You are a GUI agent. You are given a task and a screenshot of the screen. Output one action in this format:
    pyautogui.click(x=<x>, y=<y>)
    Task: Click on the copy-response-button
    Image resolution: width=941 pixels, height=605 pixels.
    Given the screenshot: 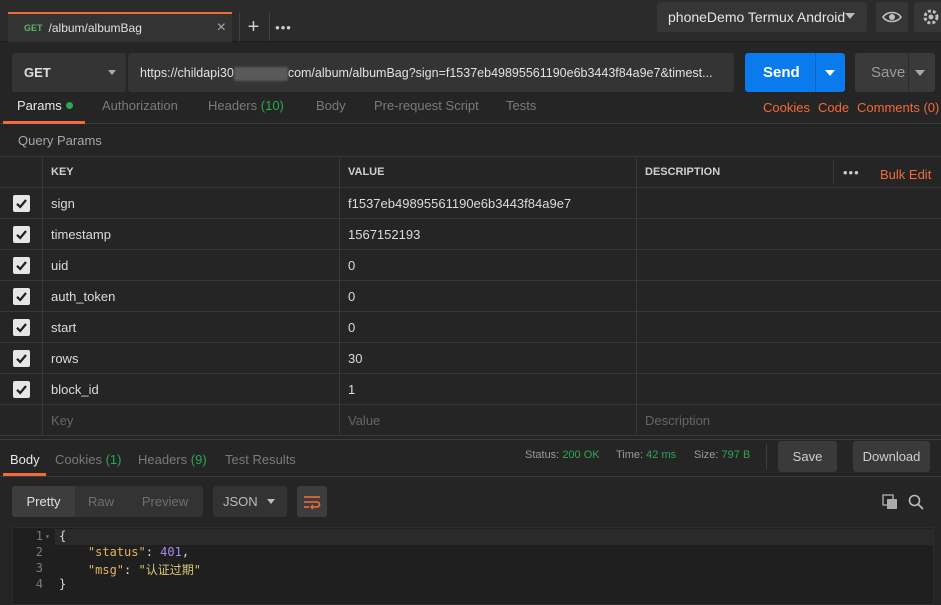 What is the action you would take?
    pyautogui.click(x=890, y=503)
    